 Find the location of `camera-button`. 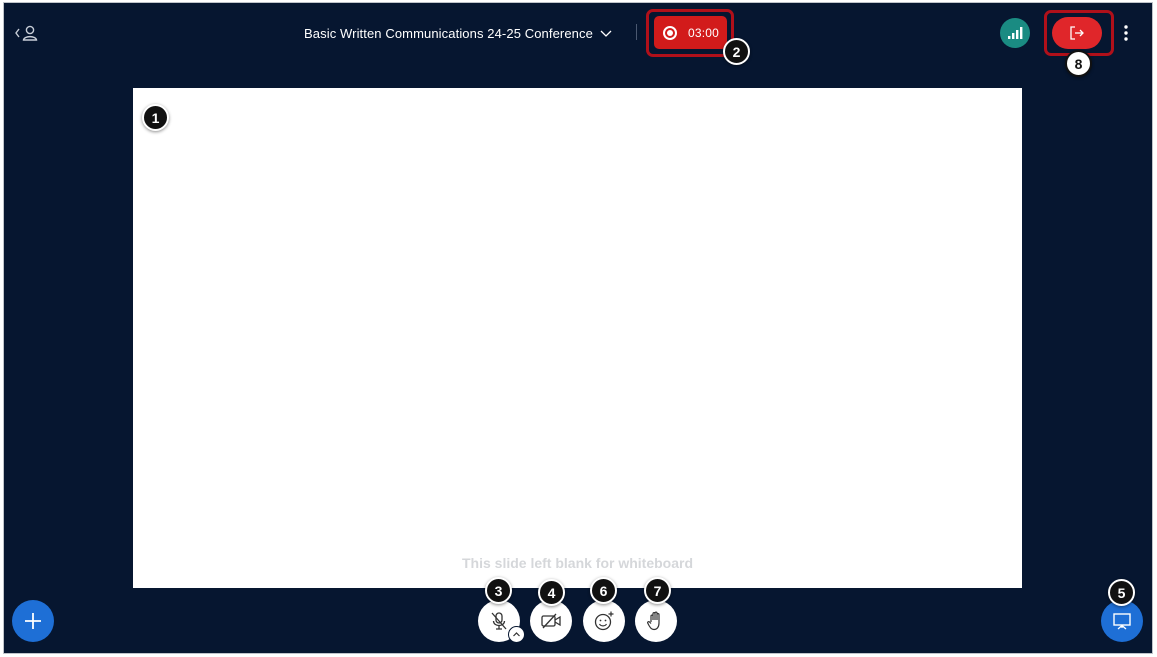

camera-button is located at coordinates (551, 621).